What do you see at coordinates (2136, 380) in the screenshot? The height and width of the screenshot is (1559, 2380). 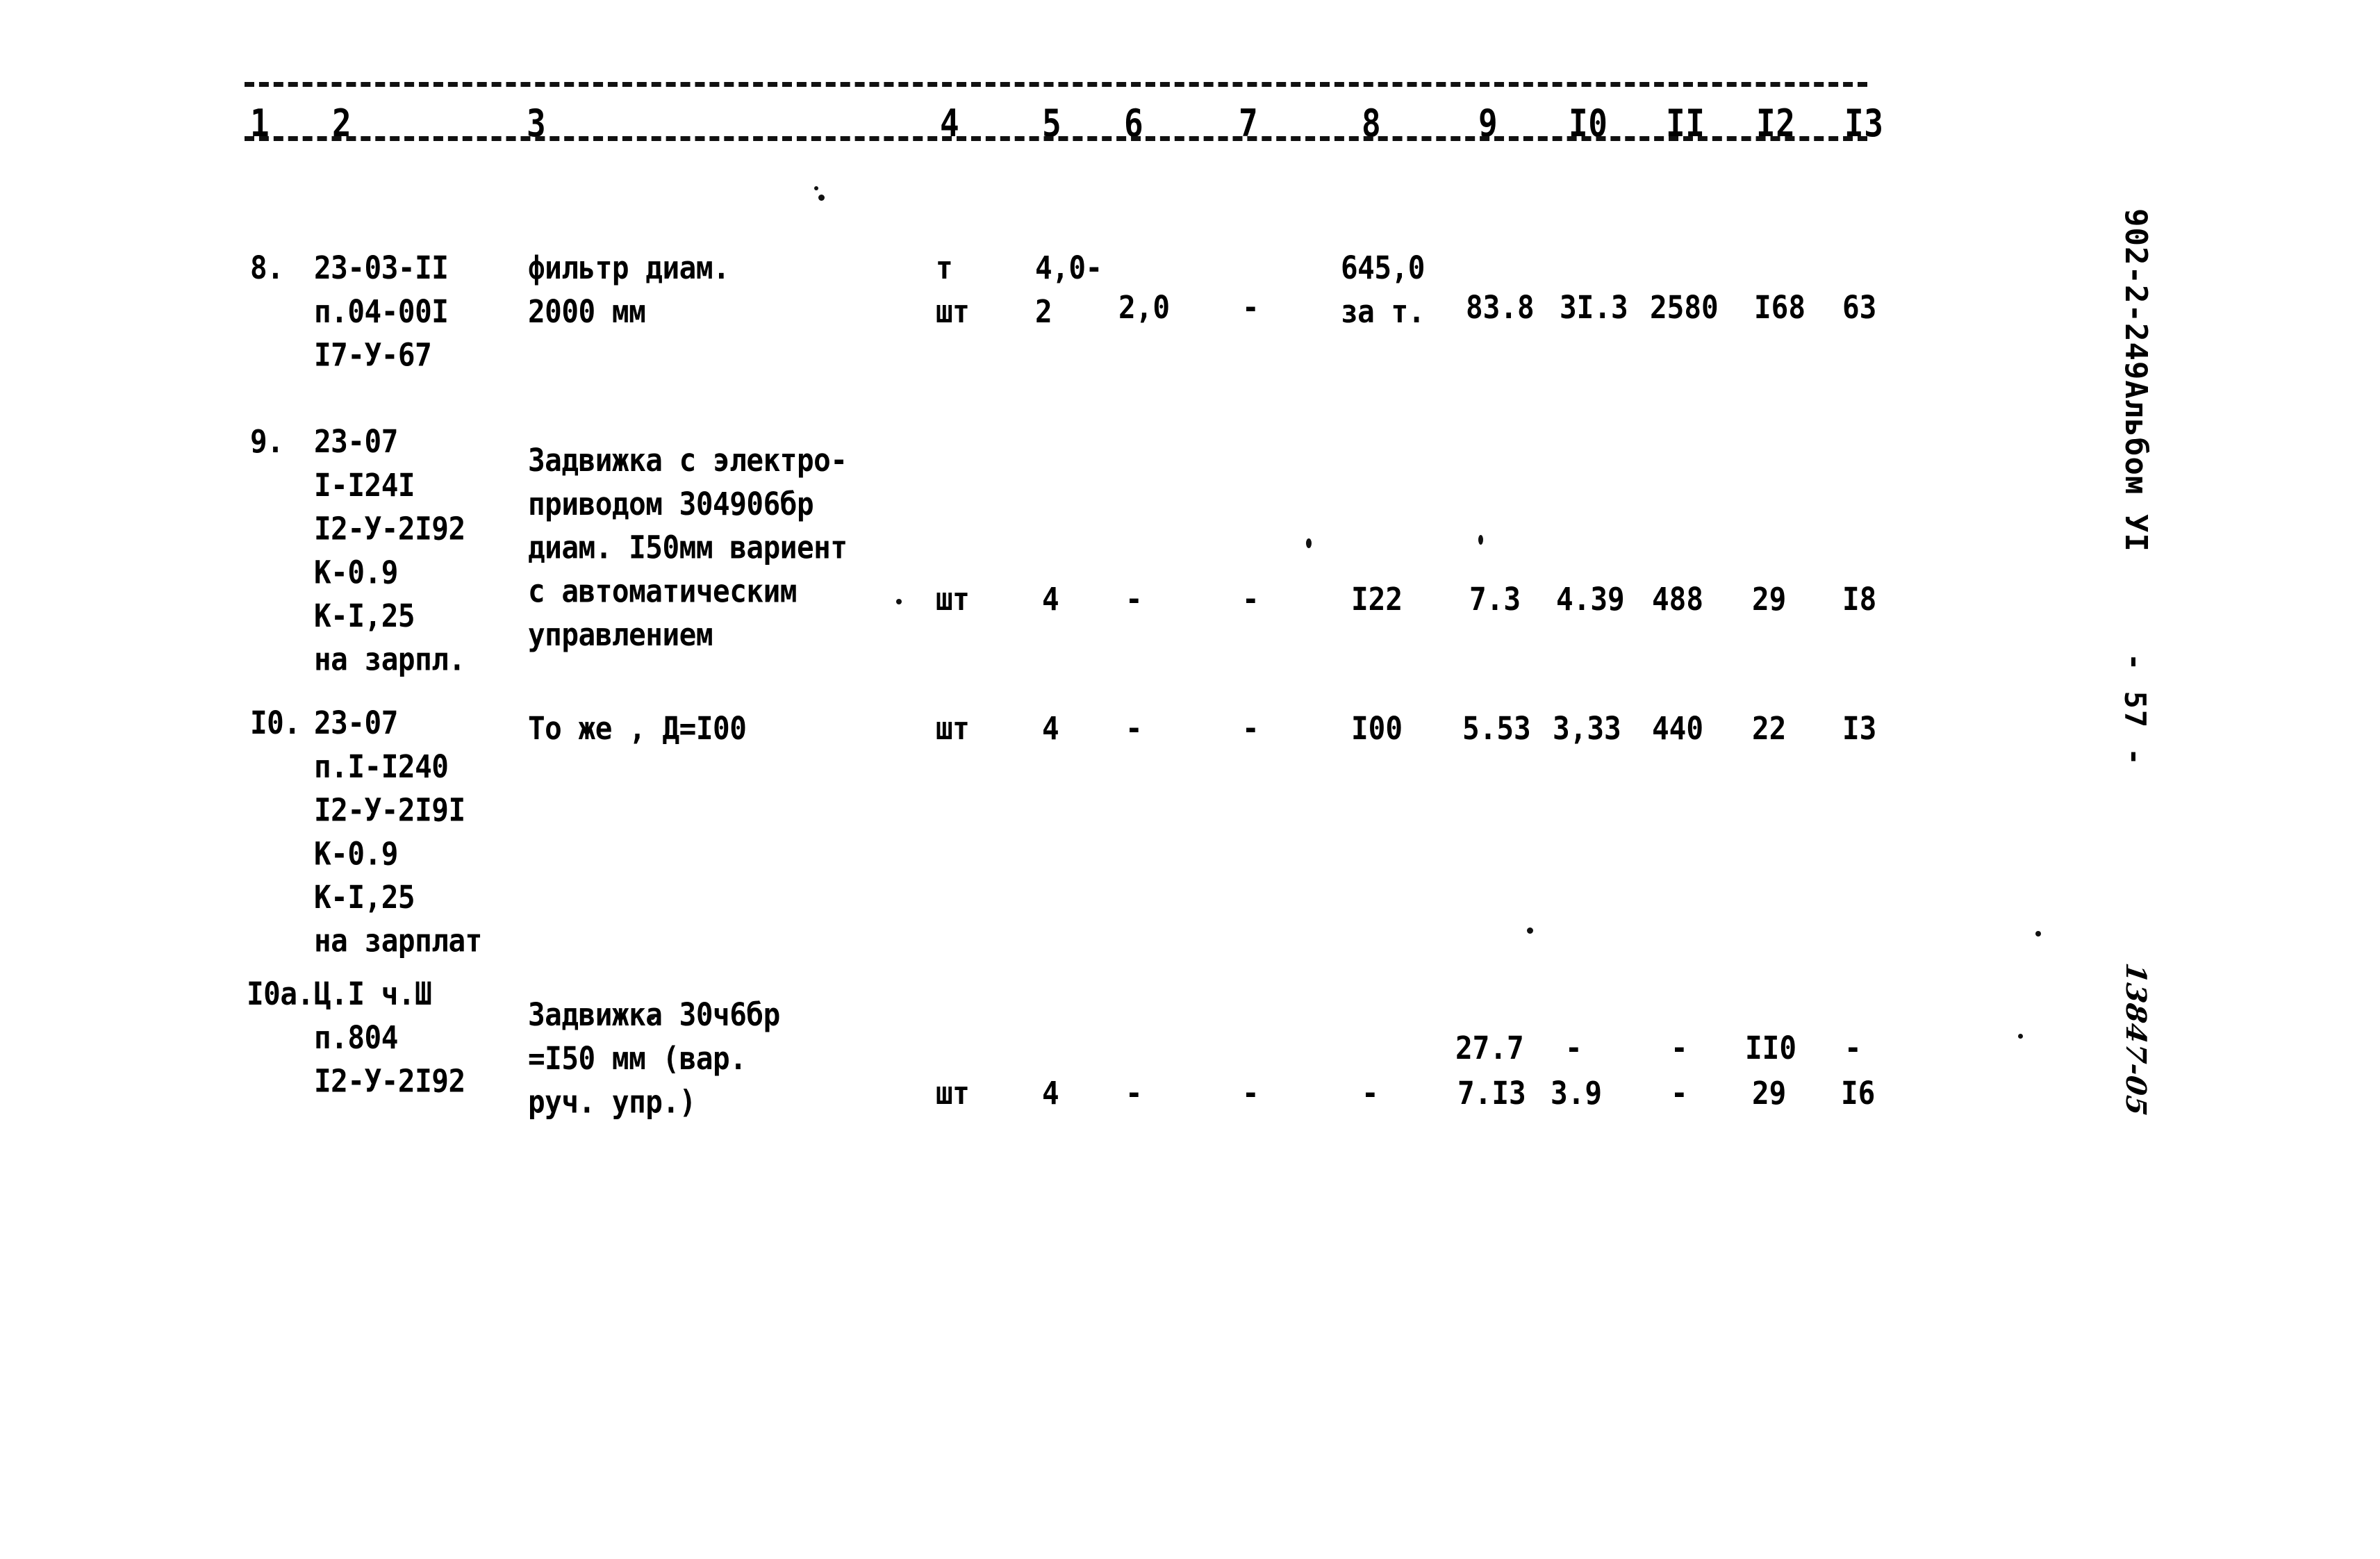 I see `margin-album-code: 902-2-249Альбом УI` at bounding box center [2136, 380].